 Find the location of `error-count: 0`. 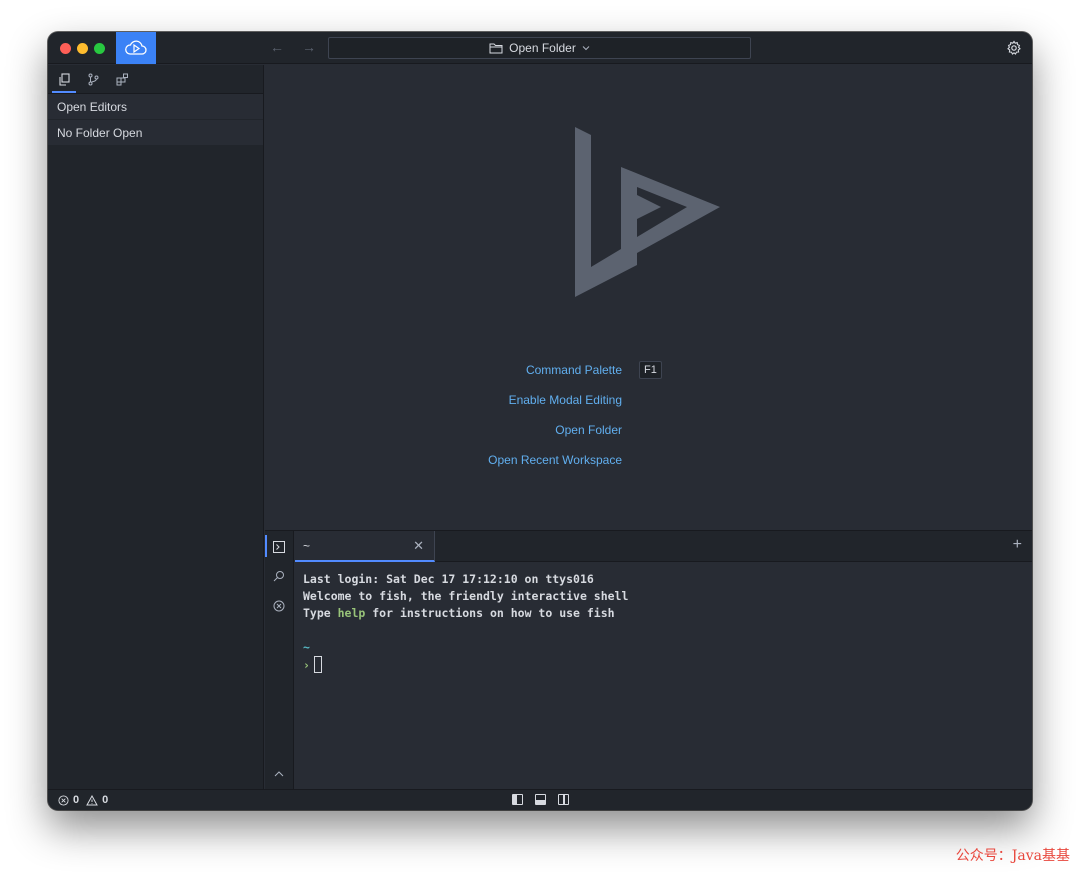

error-count: 0 is located at coordinates (76, 800).